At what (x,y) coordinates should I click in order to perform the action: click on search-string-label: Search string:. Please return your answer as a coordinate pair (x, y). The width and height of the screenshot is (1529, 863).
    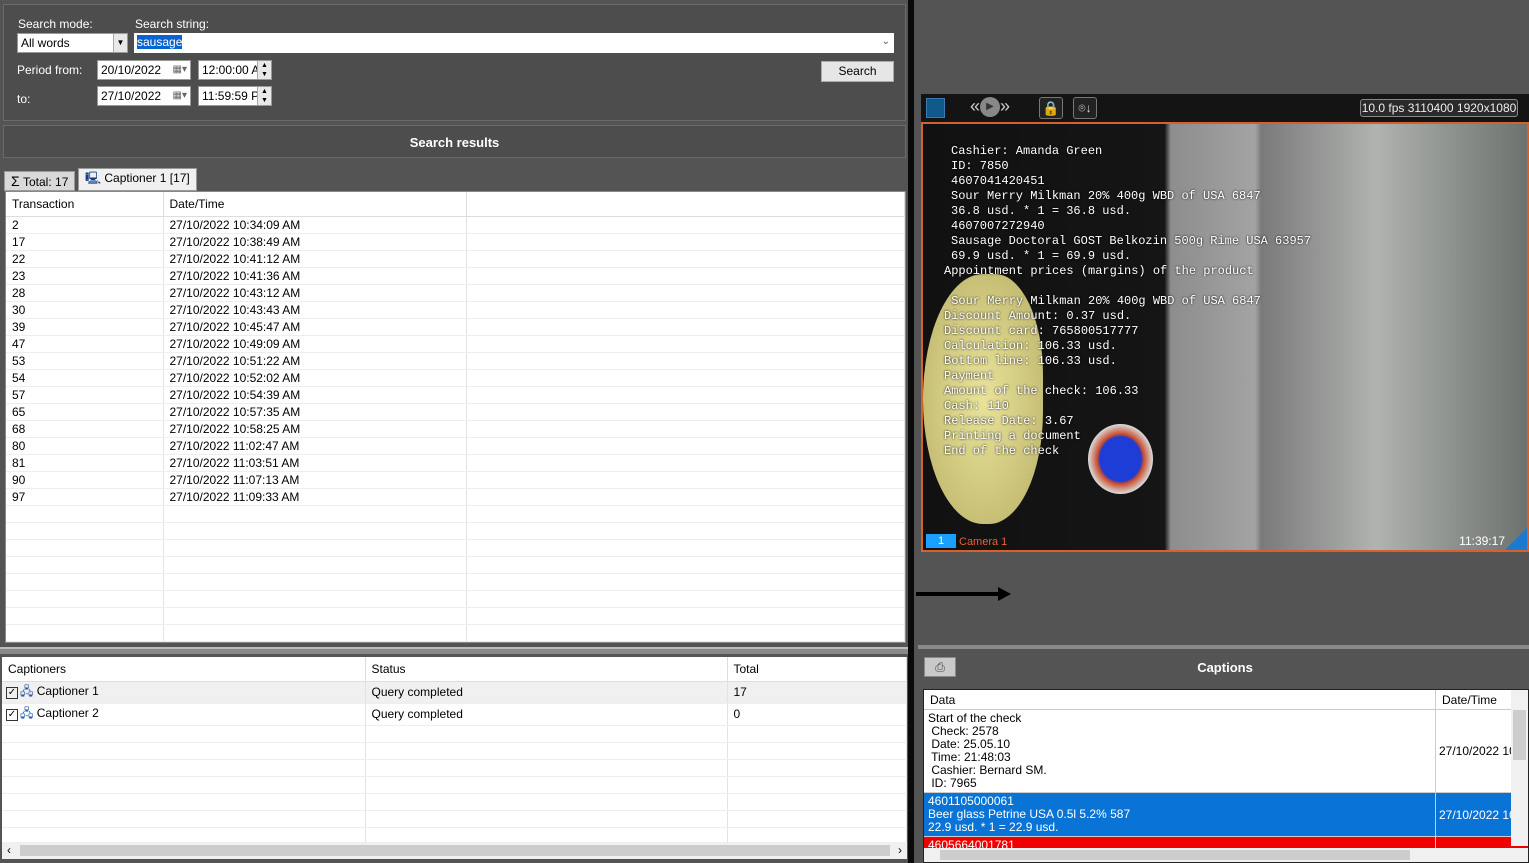
    Looking at the image, I should click on (172, 24).